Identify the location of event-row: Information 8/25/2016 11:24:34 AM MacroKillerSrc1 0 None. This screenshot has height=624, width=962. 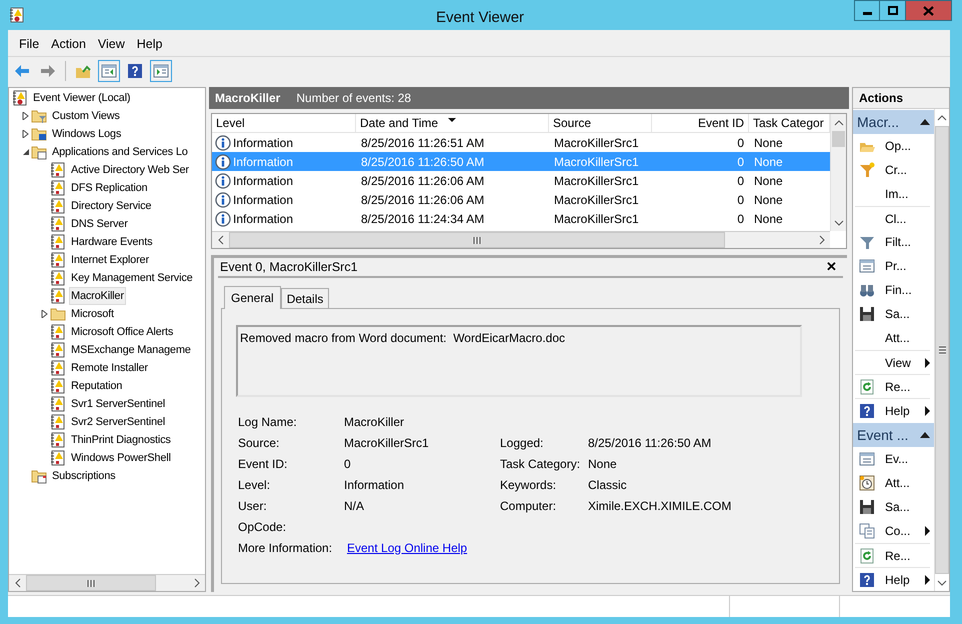
(521, 218).